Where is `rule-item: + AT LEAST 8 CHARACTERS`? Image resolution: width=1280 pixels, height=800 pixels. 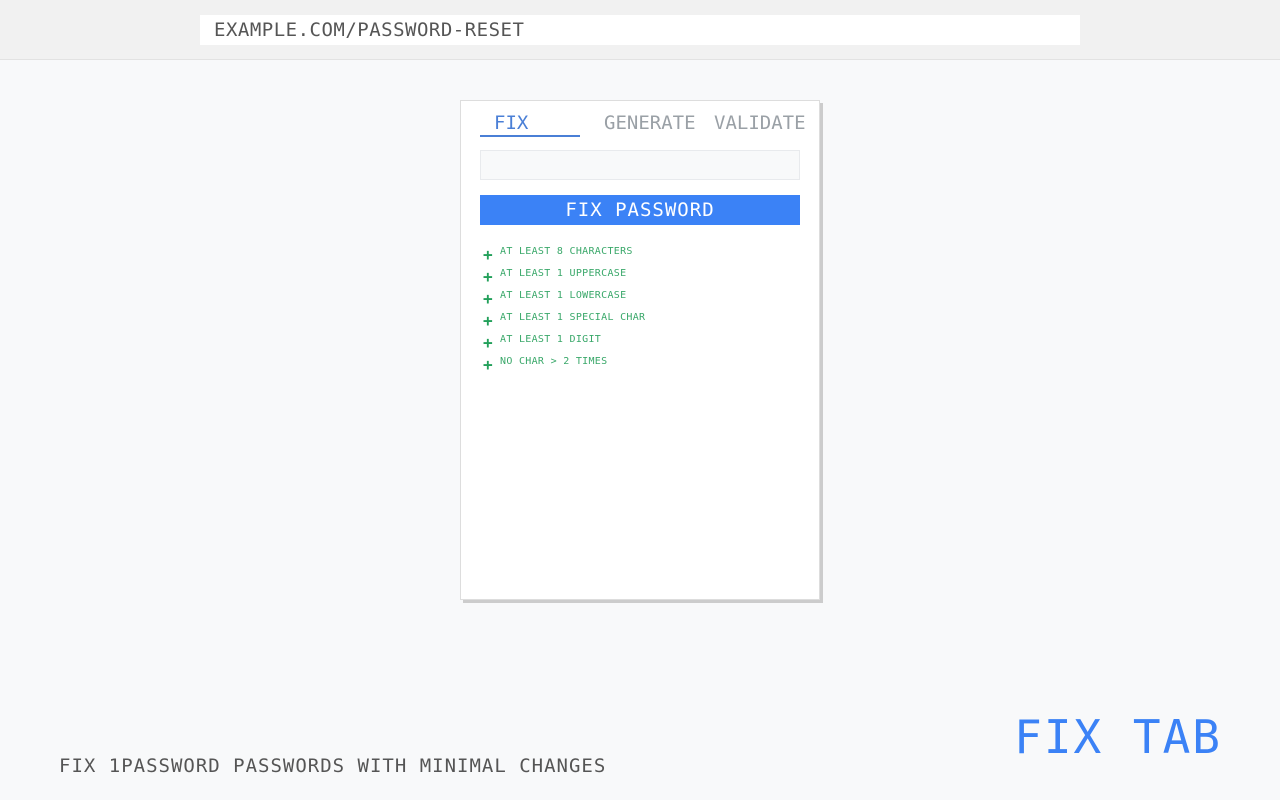
rule-item: + AT LEAST 8 CHARACTERS is located at coordinates (562, 252).